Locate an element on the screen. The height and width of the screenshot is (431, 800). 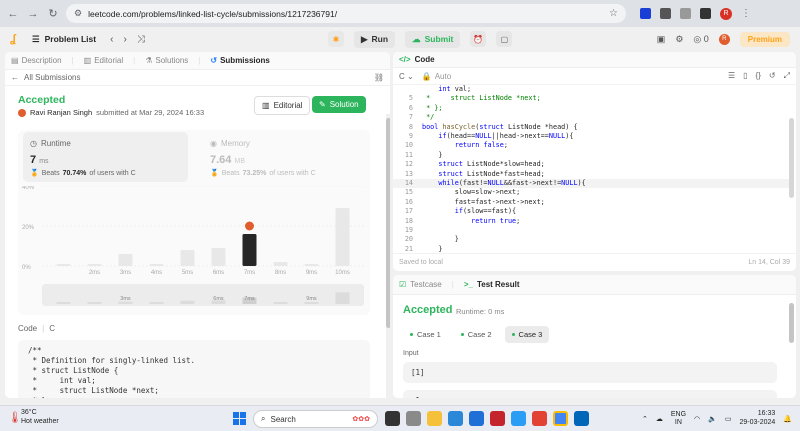
left-scrollbar is located at coordinates (388, 256).